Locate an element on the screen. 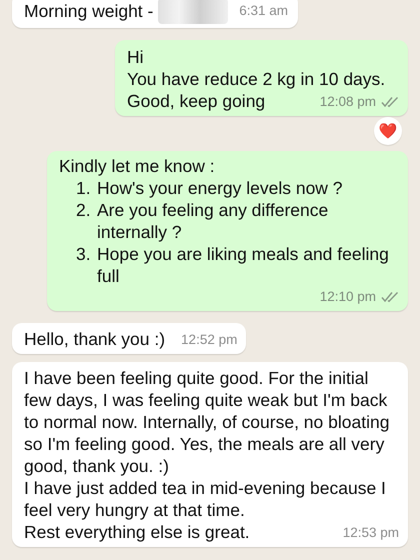  list-item-text: Hope you are liking meals and feeling full is located at coordinates (243, 265).